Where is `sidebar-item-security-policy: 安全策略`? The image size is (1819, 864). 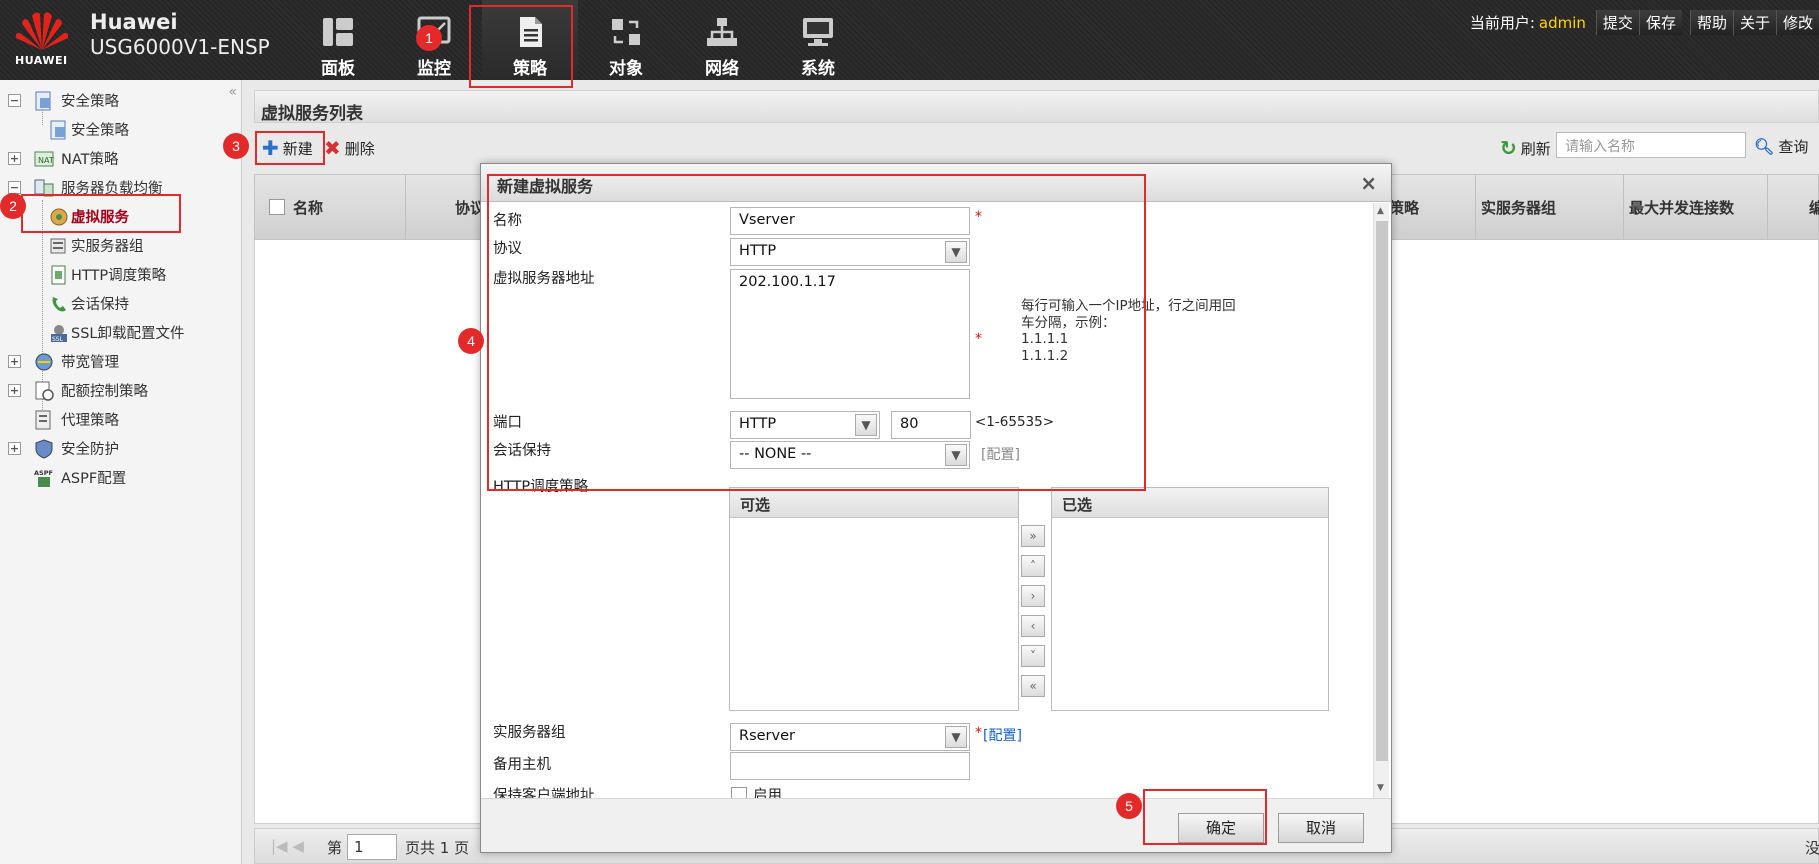
sidebar-item-security-policy: 安全策略 is located at coordinates (120, 129).